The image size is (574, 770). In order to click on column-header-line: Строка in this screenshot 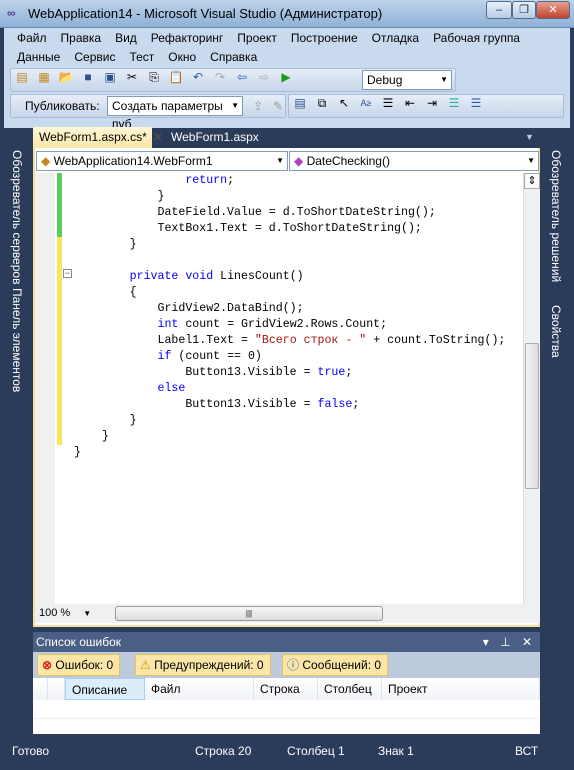, I will do `click(286, 689)`.